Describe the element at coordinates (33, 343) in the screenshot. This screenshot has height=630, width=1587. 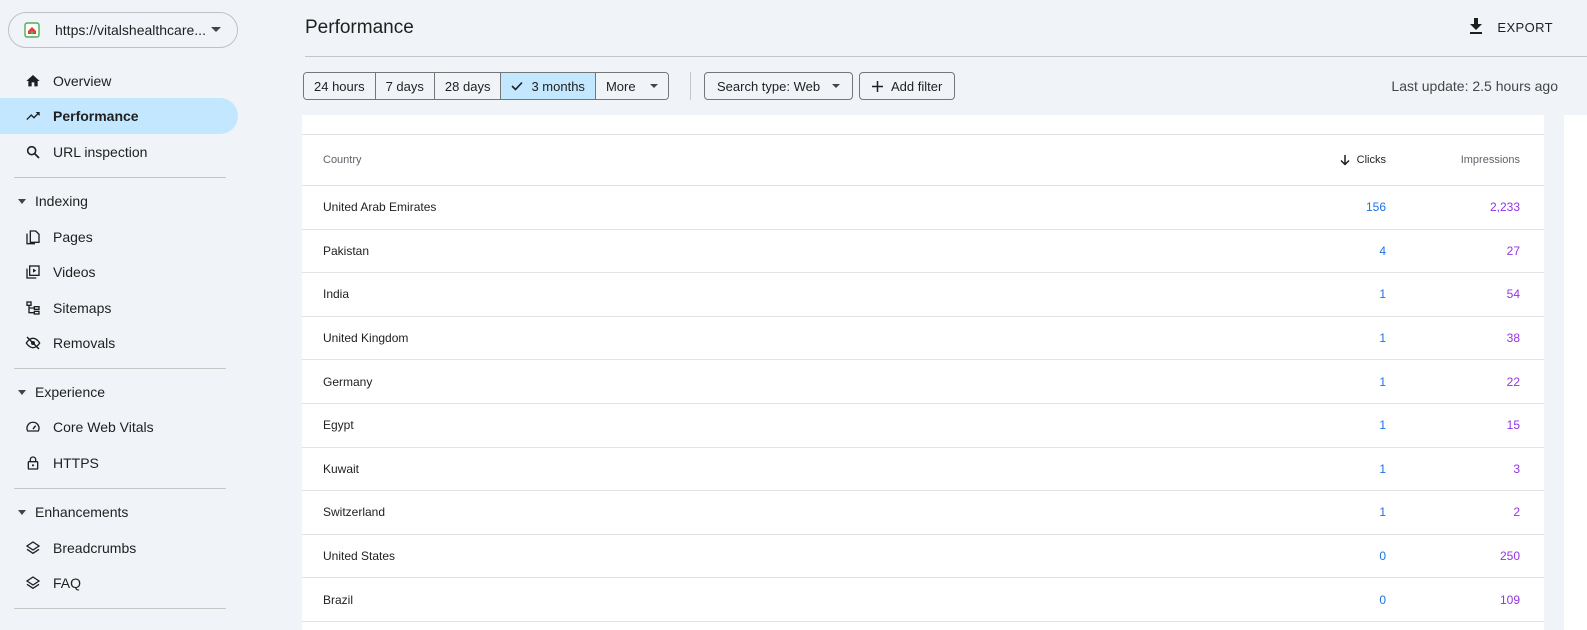
I see `eye-off-icon` at that location.